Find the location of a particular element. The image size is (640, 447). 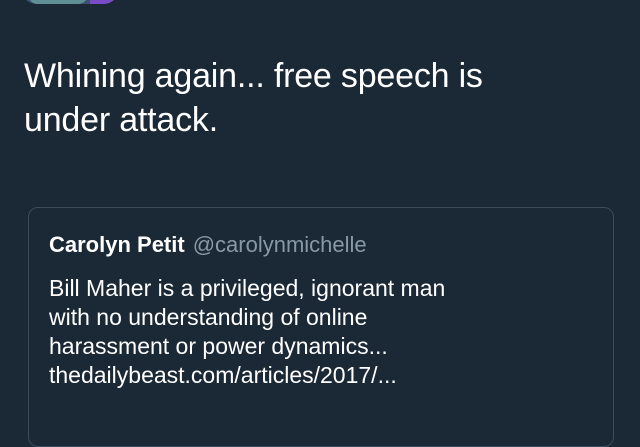

quoted-author-handle: @carolynmichelle is located at coordinates (279, 244).